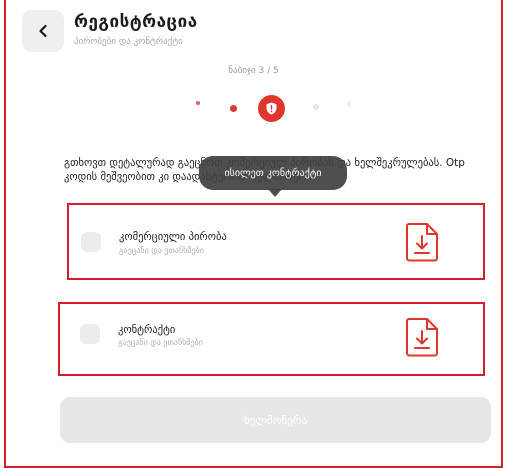 Image resolution: width=507 pixels, height=468 pixels. I want to click on document-card-contract: კონტრაქტი გაეცანი და ეთანხმები, so click(271, 339).